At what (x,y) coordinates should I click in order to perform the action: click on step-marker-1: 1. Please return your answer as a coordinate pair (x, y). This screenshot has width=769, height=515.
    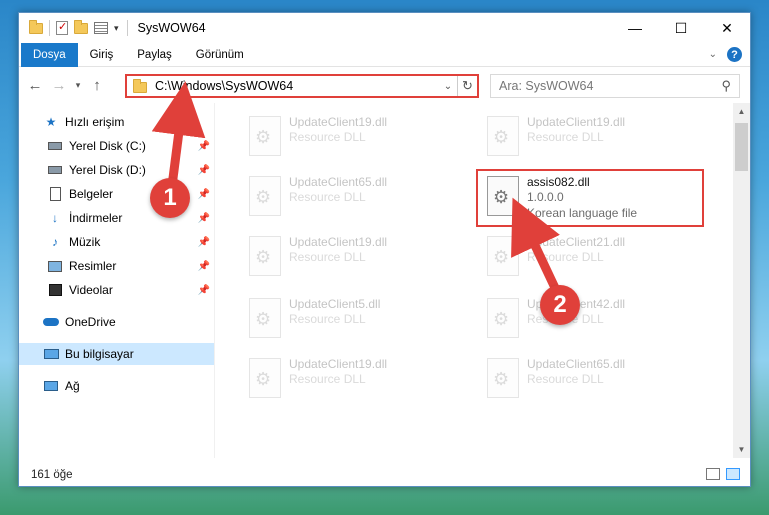
    Looking at the image, I should click on (170, 198).